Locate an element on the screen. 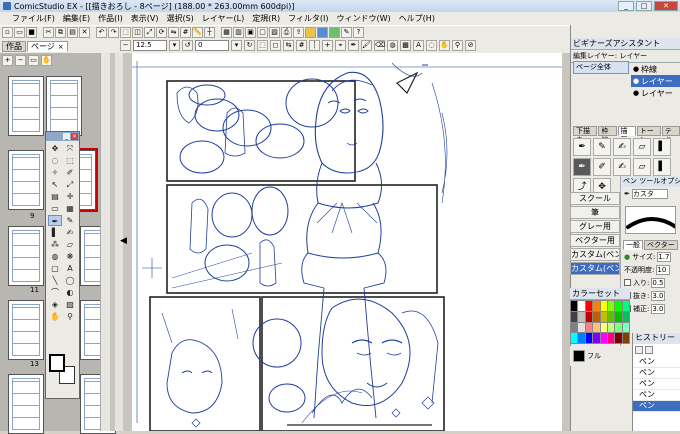 The width and height of the screenshot is (680, 434). color-icon is located at coordinates (322, 32).